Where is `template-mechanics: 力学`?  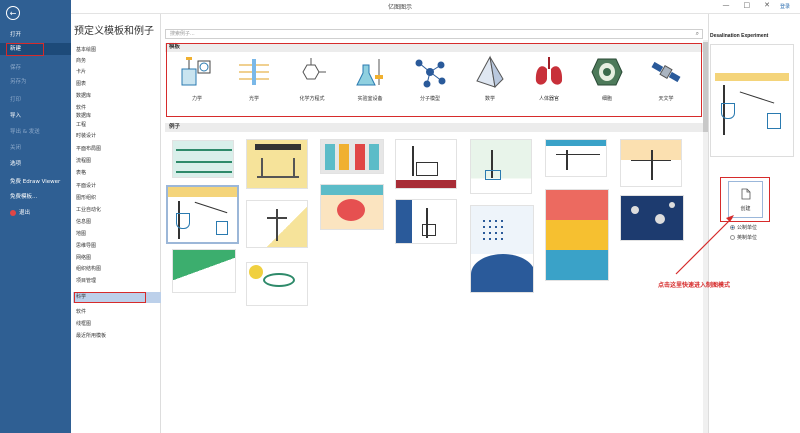
template-mechanics: 力学 is located at coordinates (197, 85).